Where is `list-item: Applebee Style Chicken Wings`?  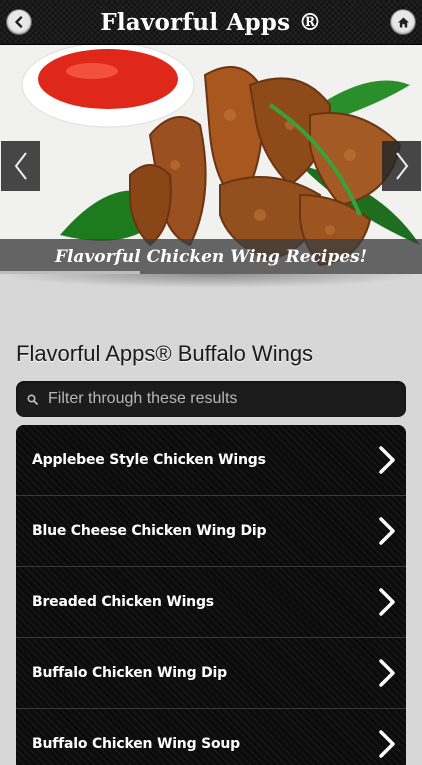
list-item: Applebee Style Chicken Wings is located at coordinates (211, 460).